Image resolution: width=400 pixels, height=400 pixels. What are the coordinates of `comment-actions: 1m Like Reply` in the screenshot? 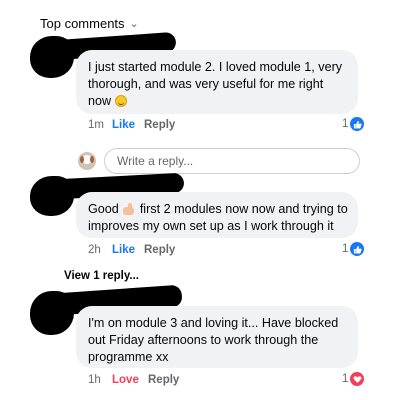 It's located at (131, 125).